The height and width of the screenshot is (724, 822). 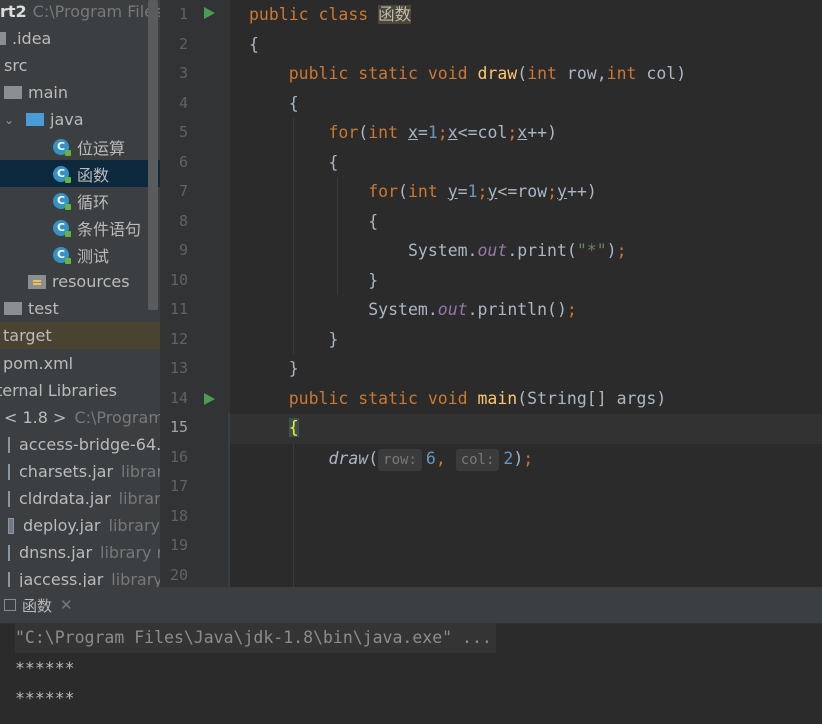 What do you see at coordinates (178, 456) in the screenshot?
I see `line-number: 16` at bounding box center [178, 456].